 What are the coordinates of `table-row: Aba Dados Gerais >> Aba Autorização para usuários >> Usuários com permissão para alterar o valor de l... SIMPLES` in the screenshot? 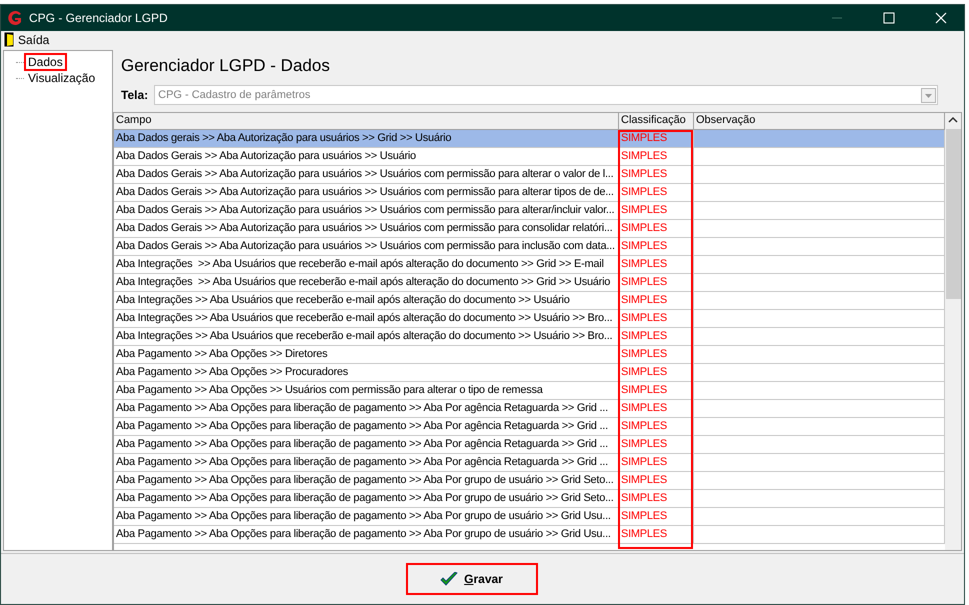 It's located at (529, 175).